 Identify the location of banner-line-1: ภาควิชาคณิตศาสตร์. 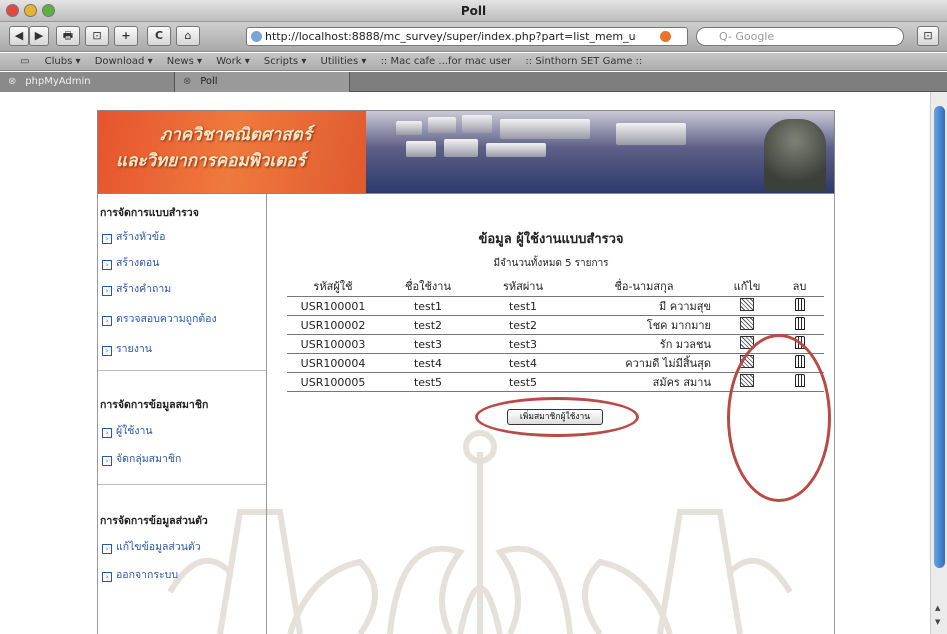
(236, 135).